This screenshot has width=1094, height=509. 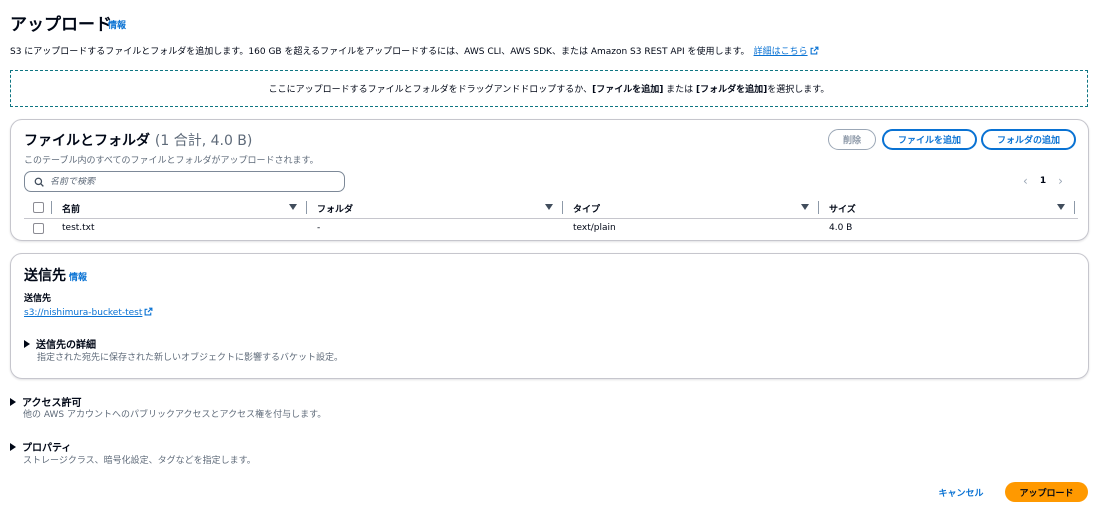 I want to click on learn-more-link: 詳細はこちら, so click(x=786, y=51).